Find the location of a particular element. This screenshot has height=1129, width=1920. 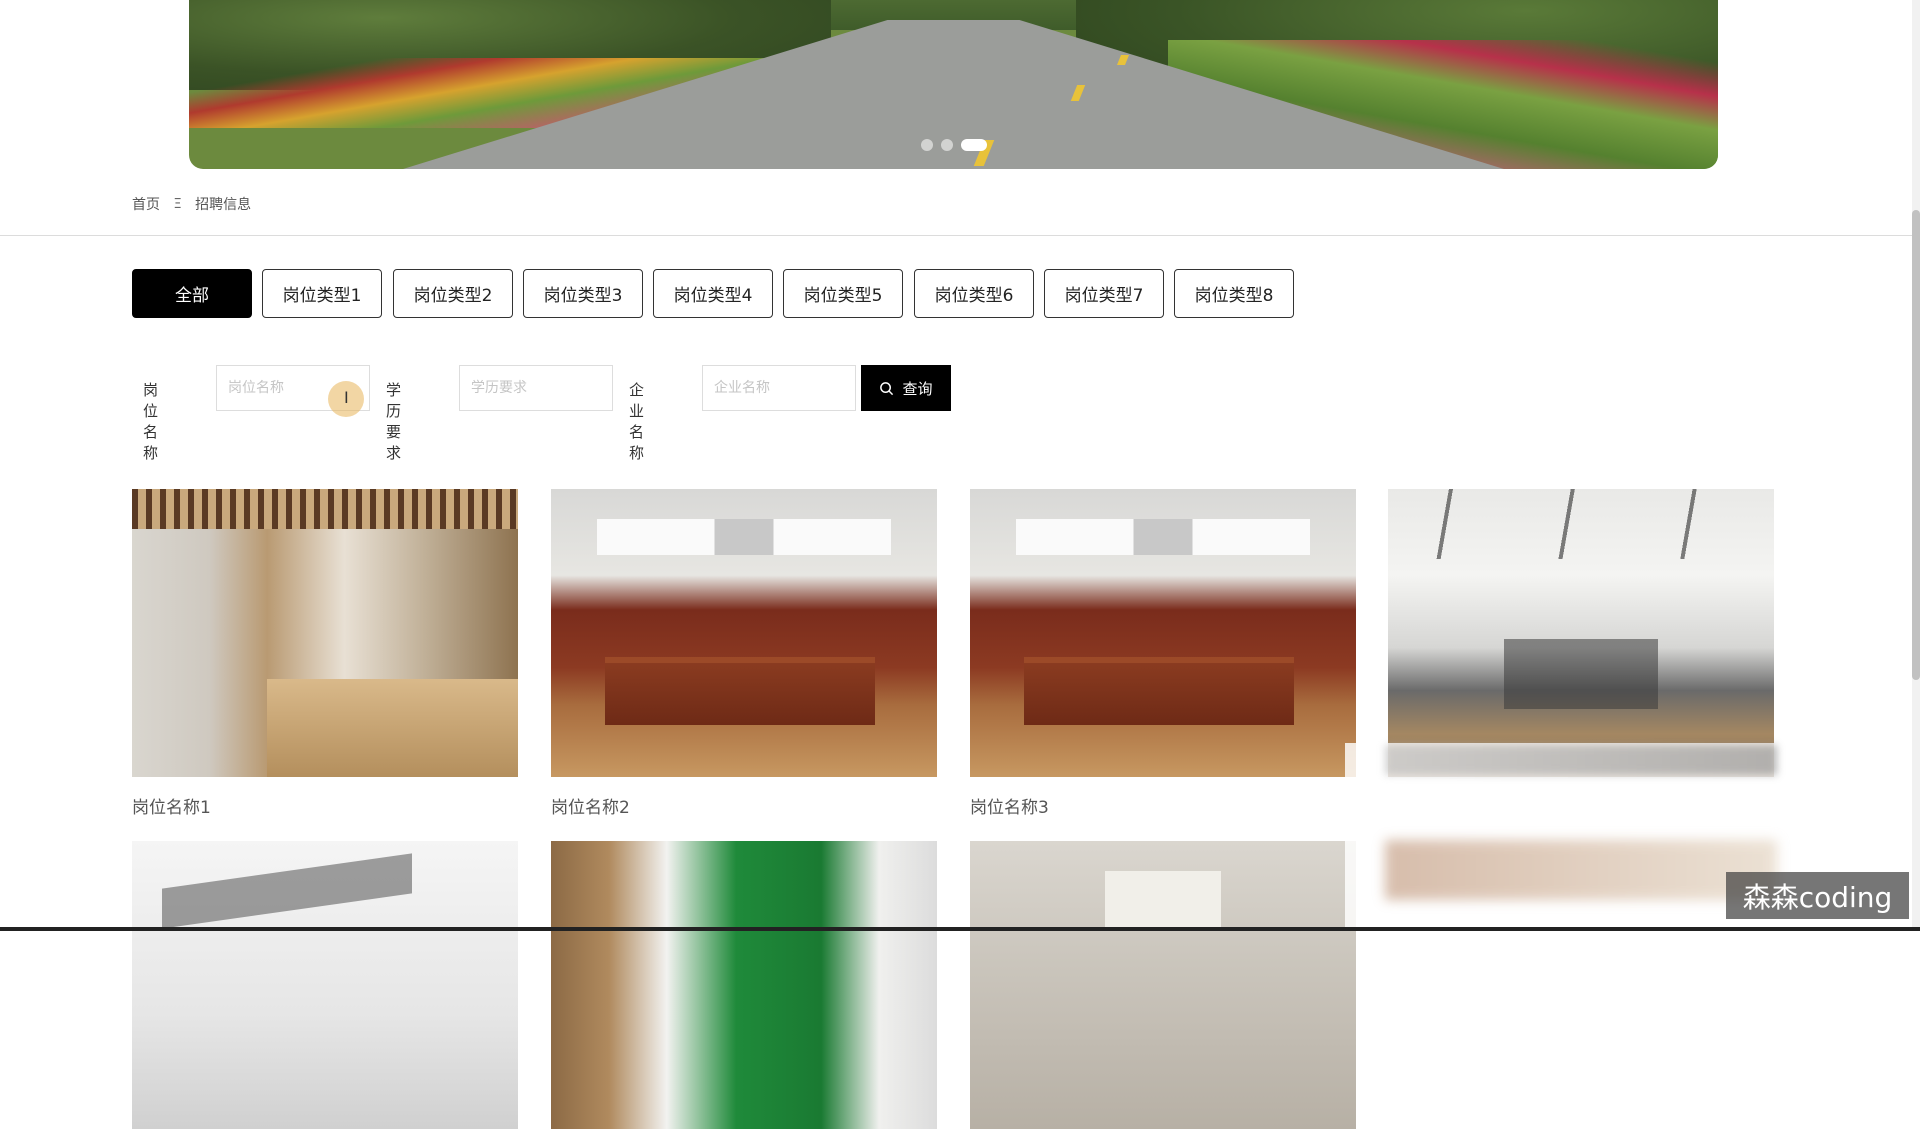

tab-type-2: 岗位类型2 is located at coordinates (453, 293).